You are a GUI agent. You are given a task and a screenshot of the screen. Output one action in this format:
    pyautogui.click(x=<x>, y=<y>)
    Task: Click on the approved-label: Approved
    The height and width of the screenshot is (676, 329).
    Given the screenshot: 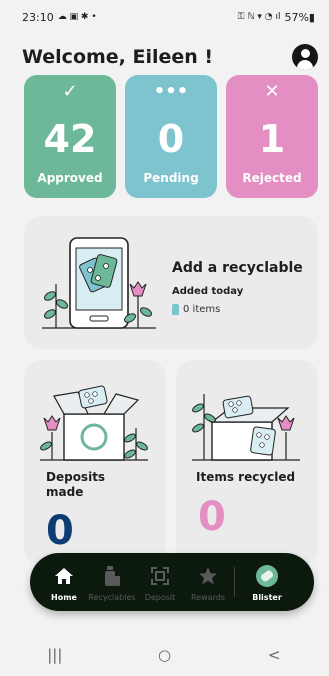 What is the action you would take?
    pyautogui.click(x=70, y=178)
    